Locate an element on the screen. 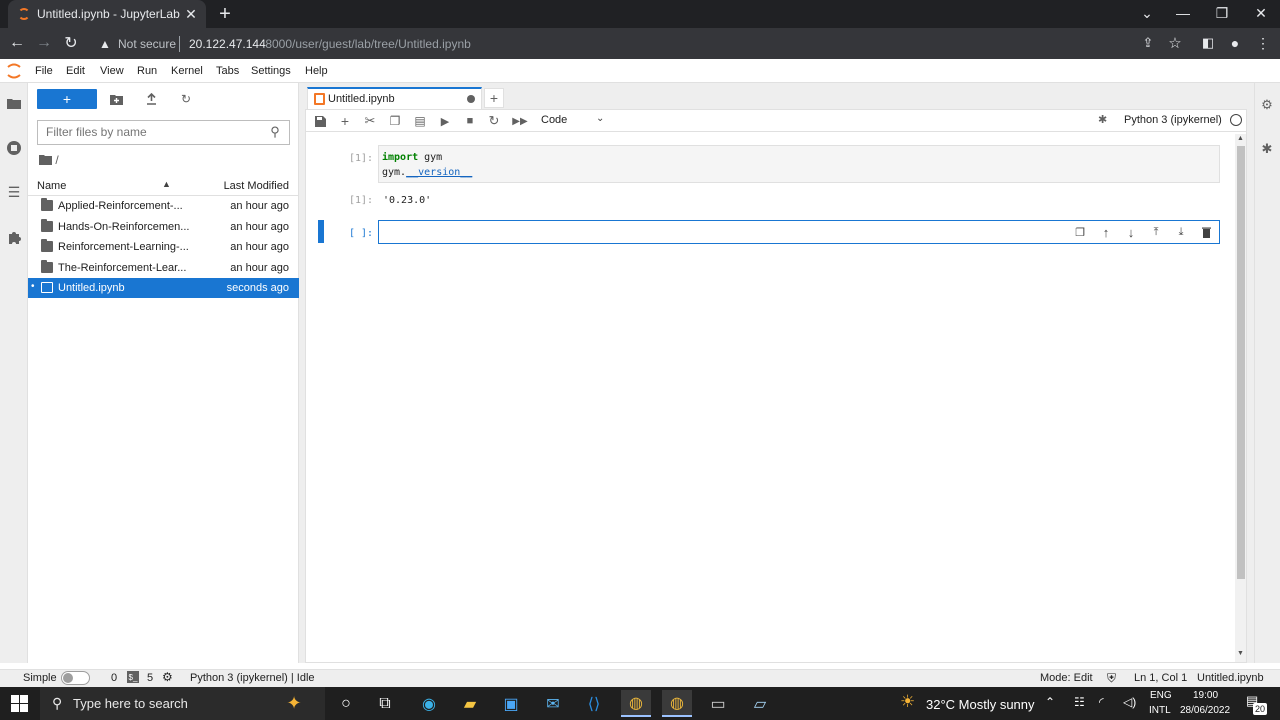 The image size is (1280, 720). url-host: 20.122.47.144 is located at coordinates (227, 44).